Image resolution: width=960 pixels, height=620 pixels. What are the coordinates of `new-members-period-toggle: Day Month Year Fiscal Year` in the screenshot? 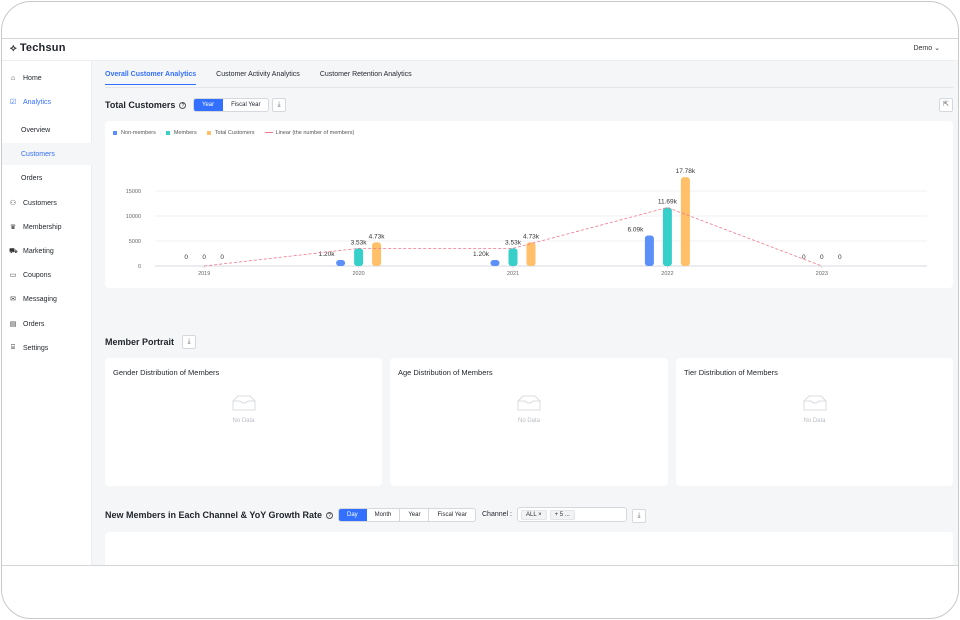 It's located at (407, 515).